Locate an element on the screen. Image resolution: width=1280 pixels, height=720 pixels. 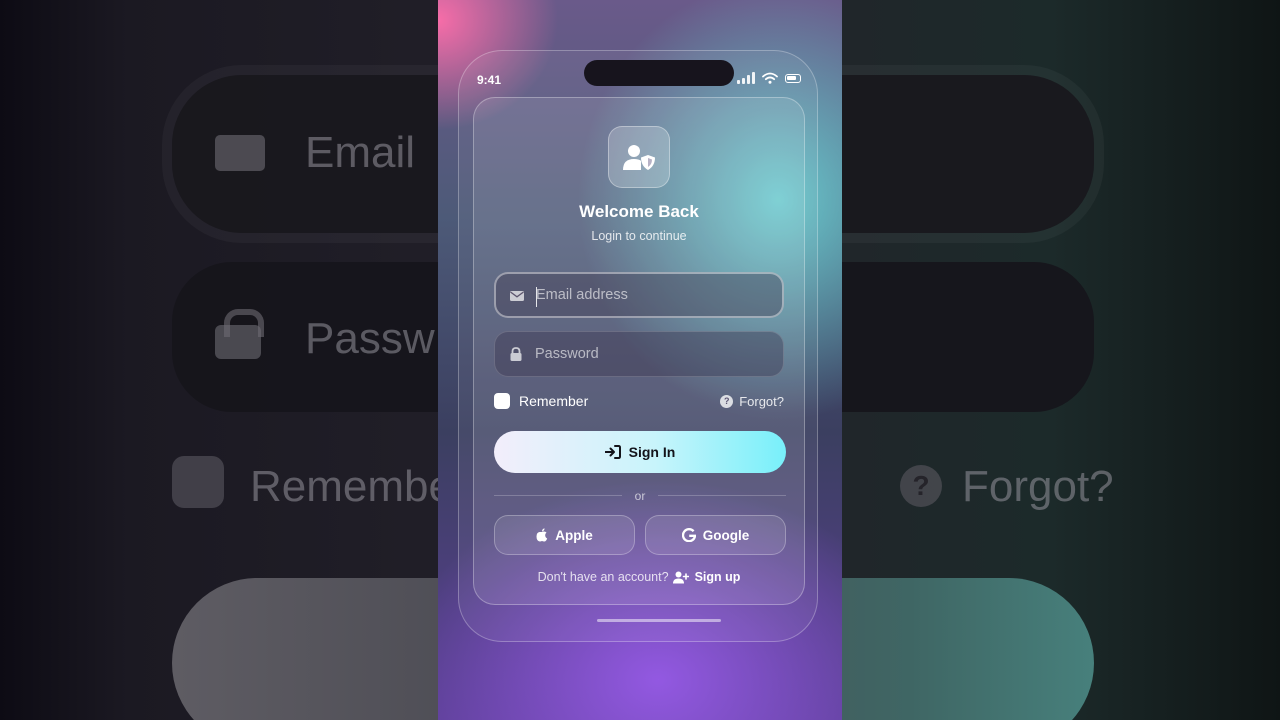
bg-envelope-icon is located at coordinates (240, 153).